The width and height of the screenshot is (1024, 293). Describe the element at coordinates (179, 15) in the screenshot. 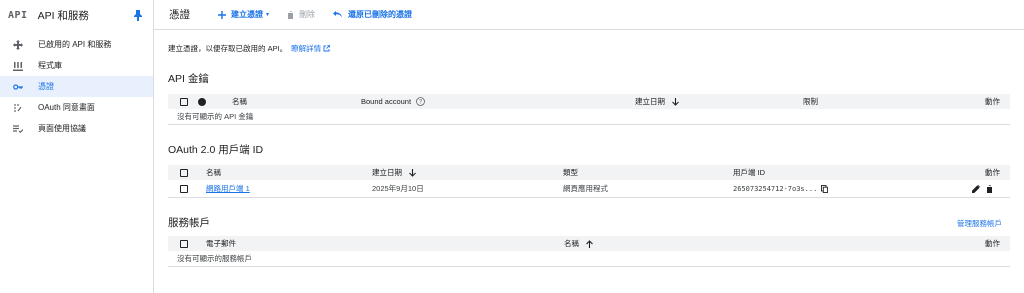

I see `page-title: 憑證` at that location.